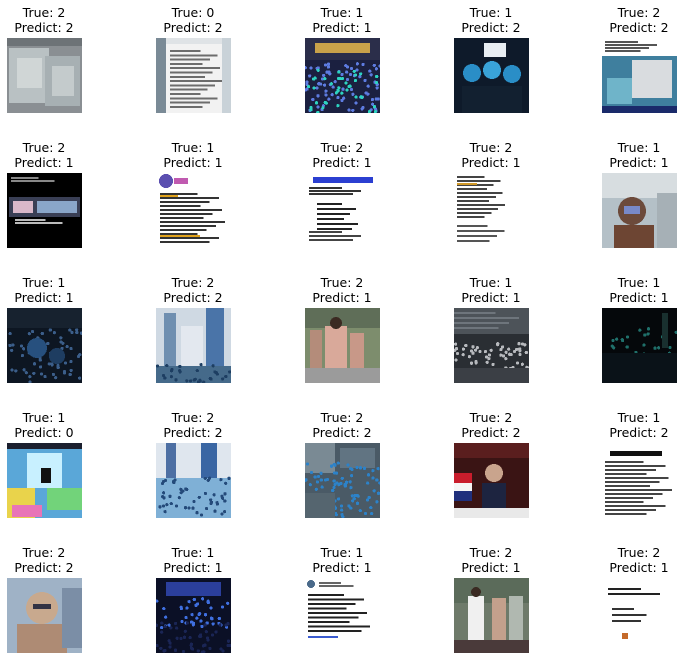 The width and height of the screenshot is (684, 659). Describe the element at coordinates (342, 75) in the screenshot. I see `crowd-stage-night-photo` at that location.